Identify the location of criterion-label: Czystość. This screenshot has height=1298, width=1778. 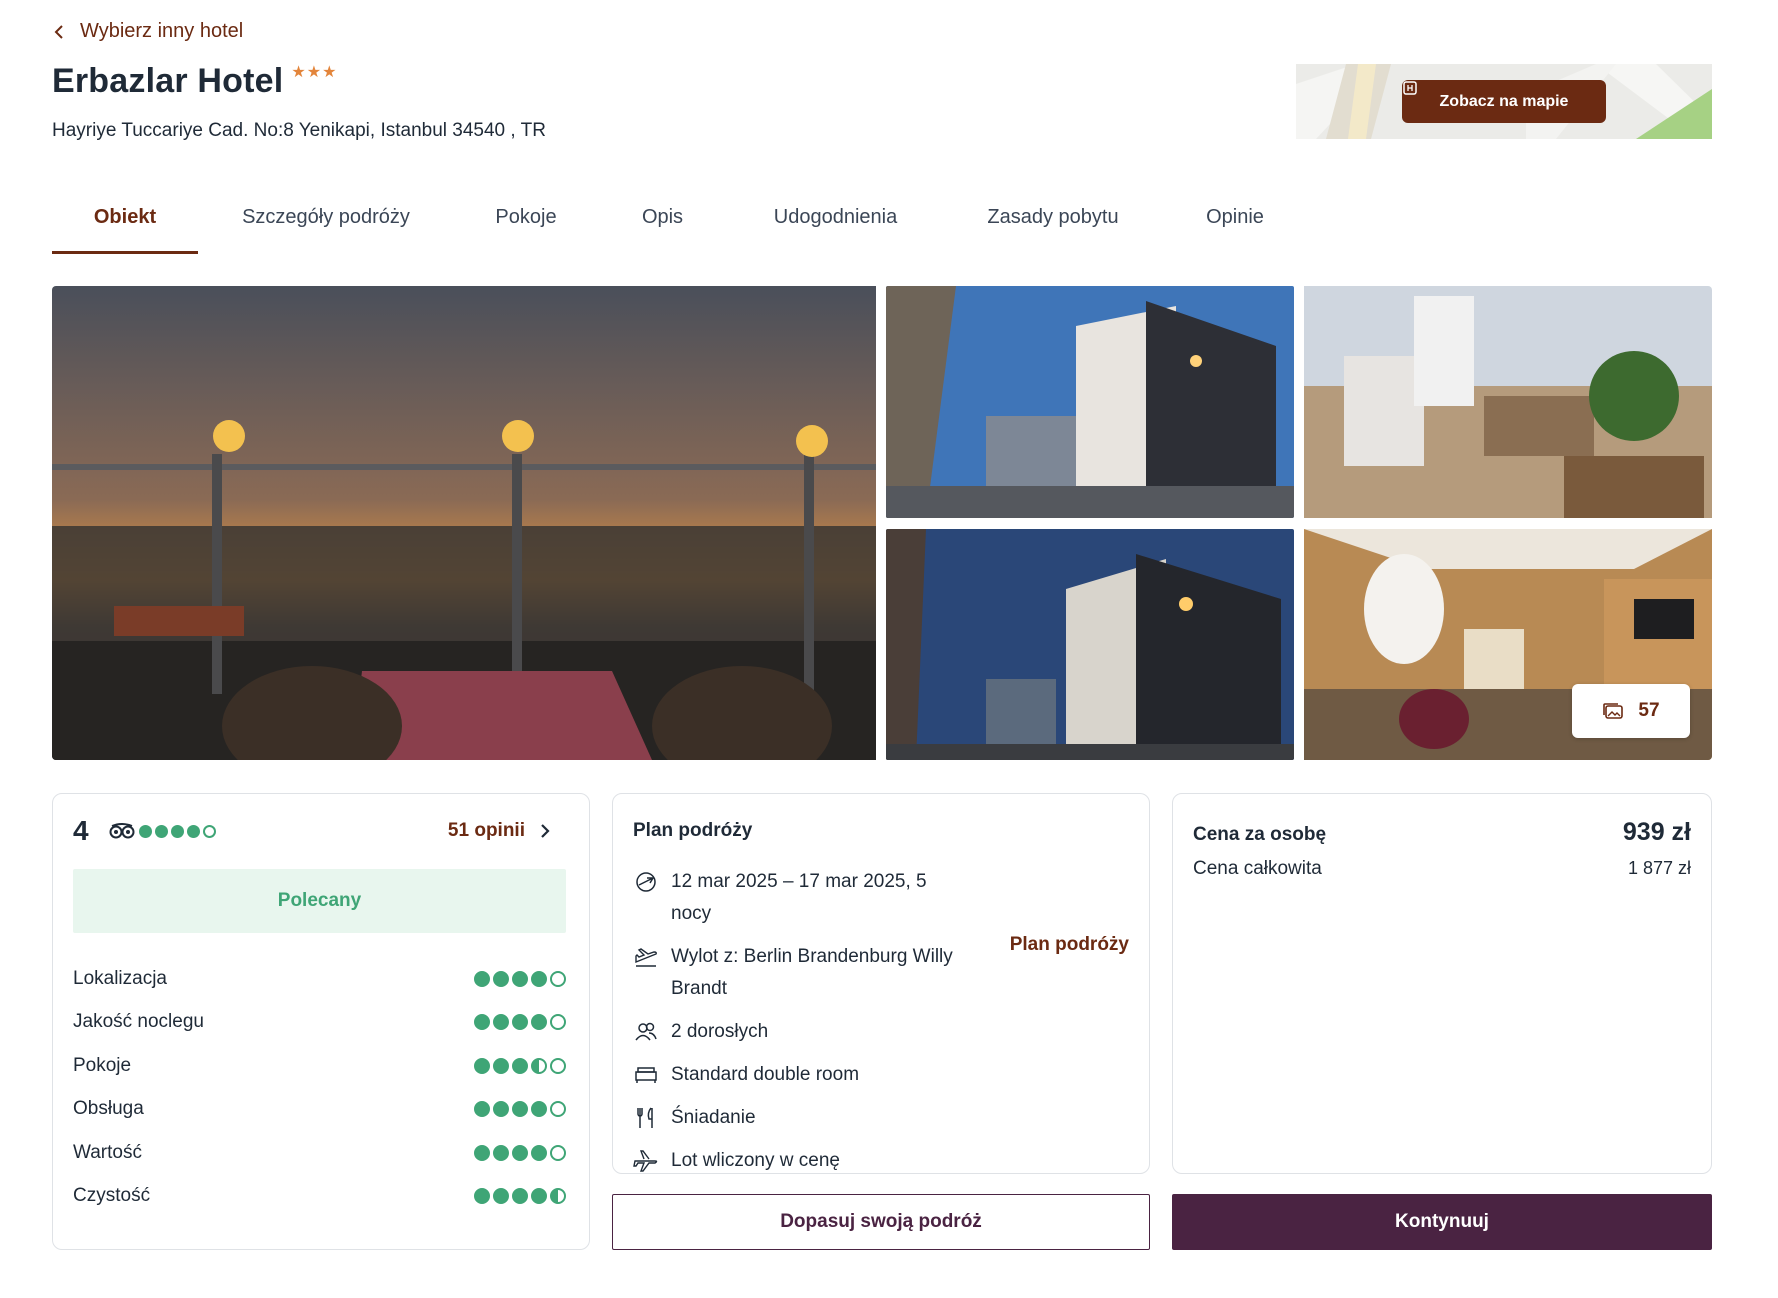
(112, 1196).